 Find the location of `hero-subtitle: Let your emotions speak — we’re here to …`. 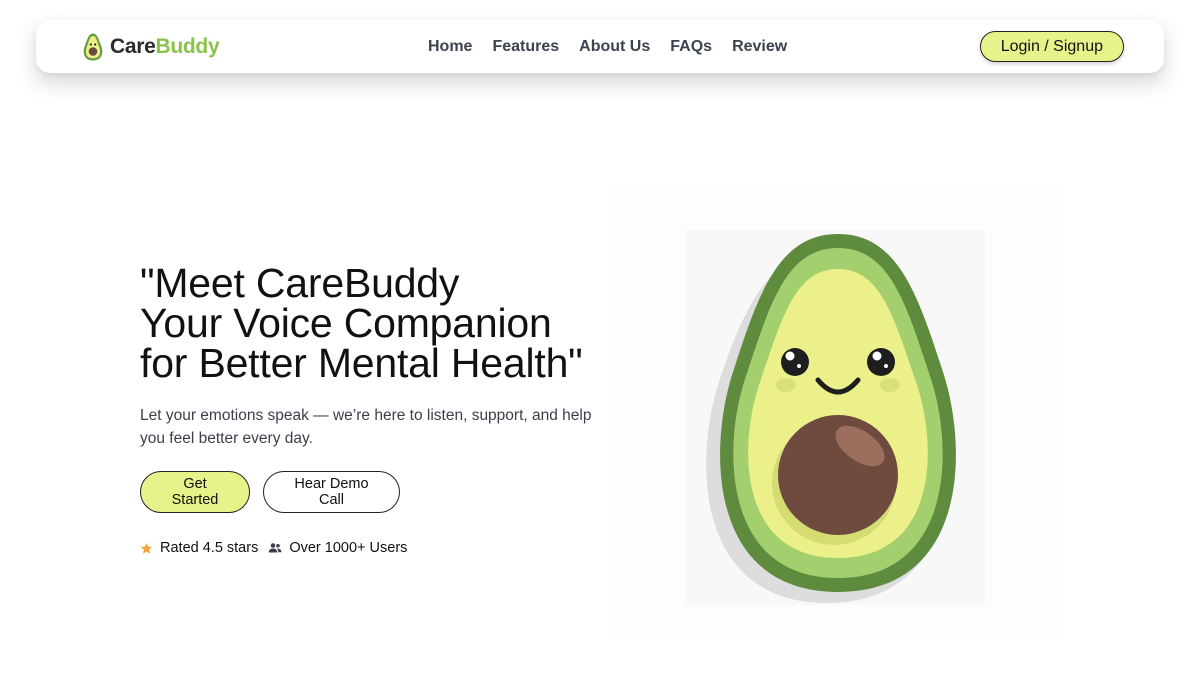

hero-subtitle: Let your emotions speak — we’re here to … is located at coordinates (366, 427).